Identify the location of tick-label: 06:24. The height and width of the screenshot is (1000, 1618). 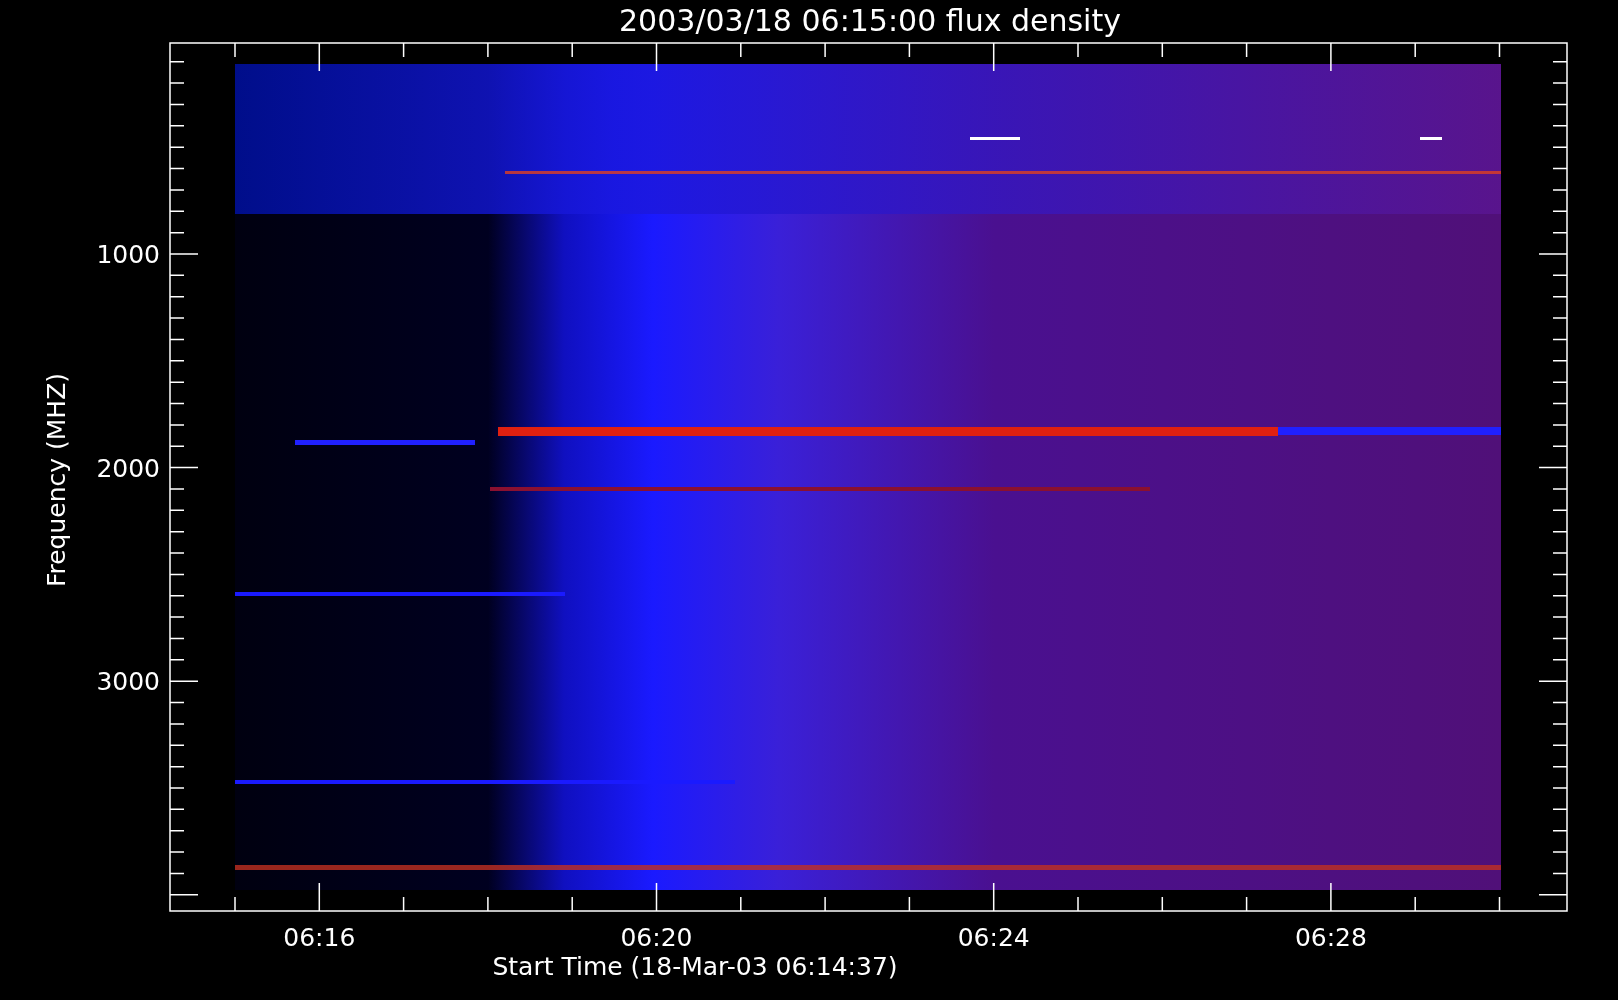
(993, 937).